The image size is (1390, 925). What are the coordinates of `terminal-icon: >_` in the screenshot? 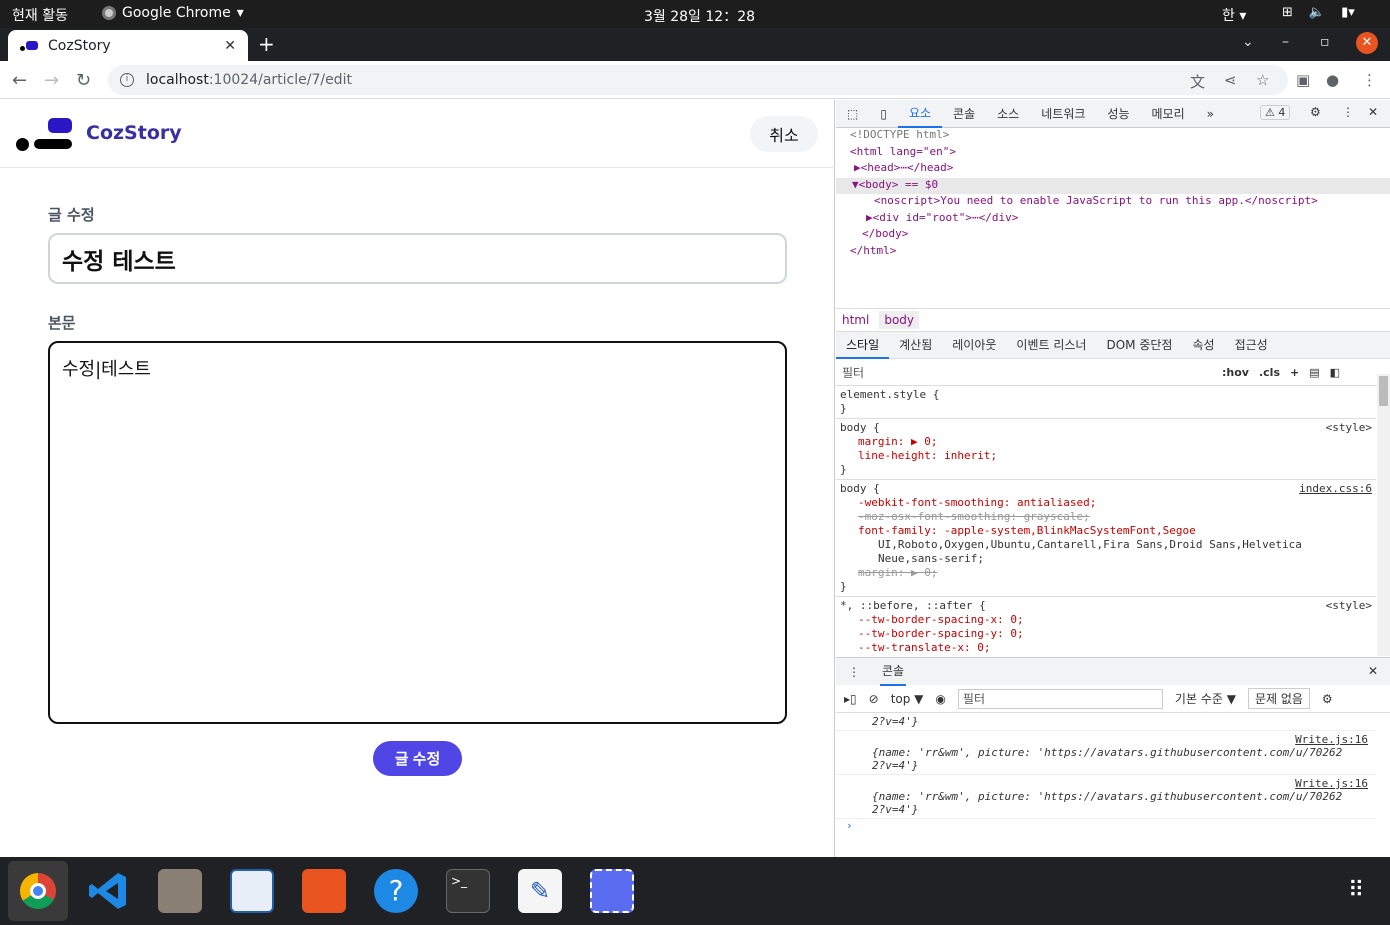 It's located at (468, 891).